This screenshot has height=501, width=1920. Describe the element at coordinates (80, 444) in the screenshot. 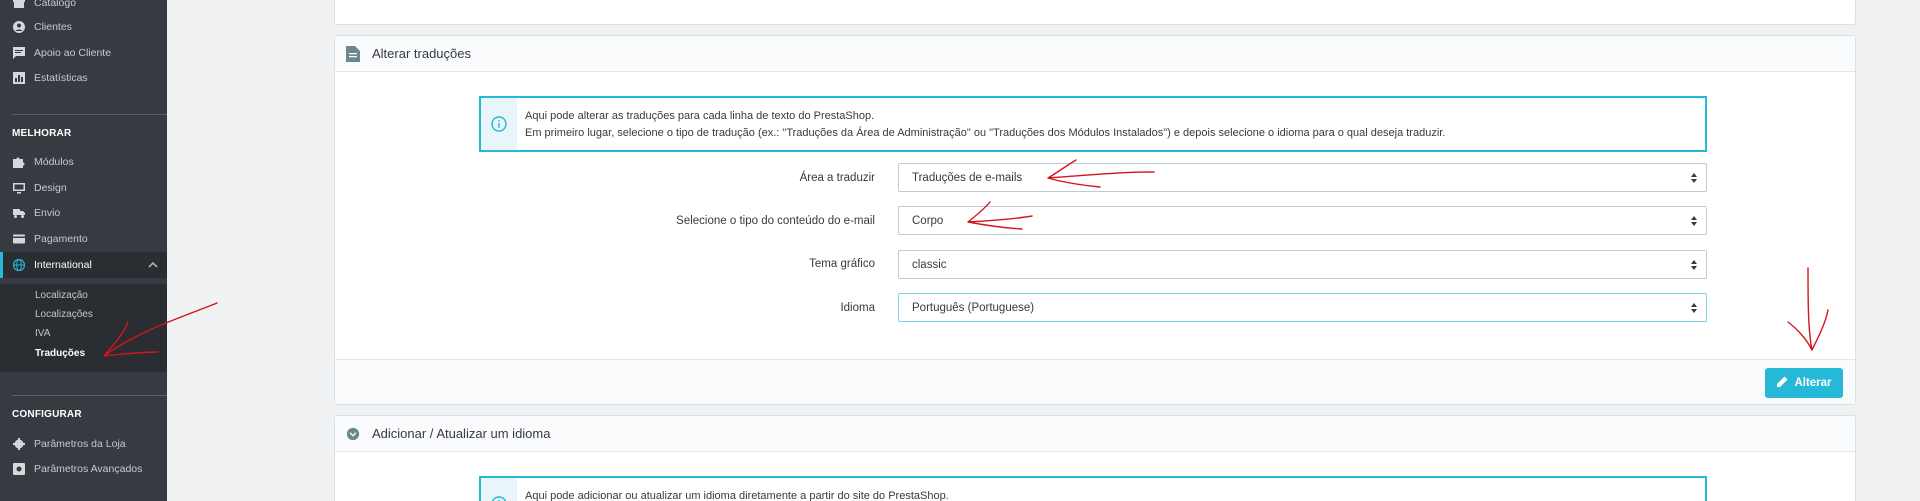

I see `sidebar-item-label: Parâmetros da Loja` at that location.